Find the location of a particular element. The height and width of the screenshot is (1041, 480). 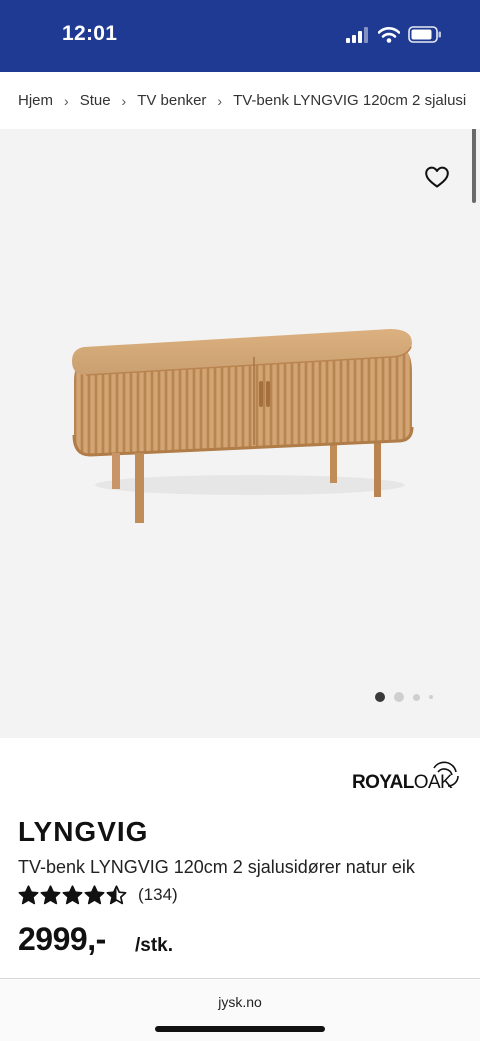

breadcrumb-current: TV-benk LYNGVIG 120cm 2 sjalusi is located at coordinates (350, 100).